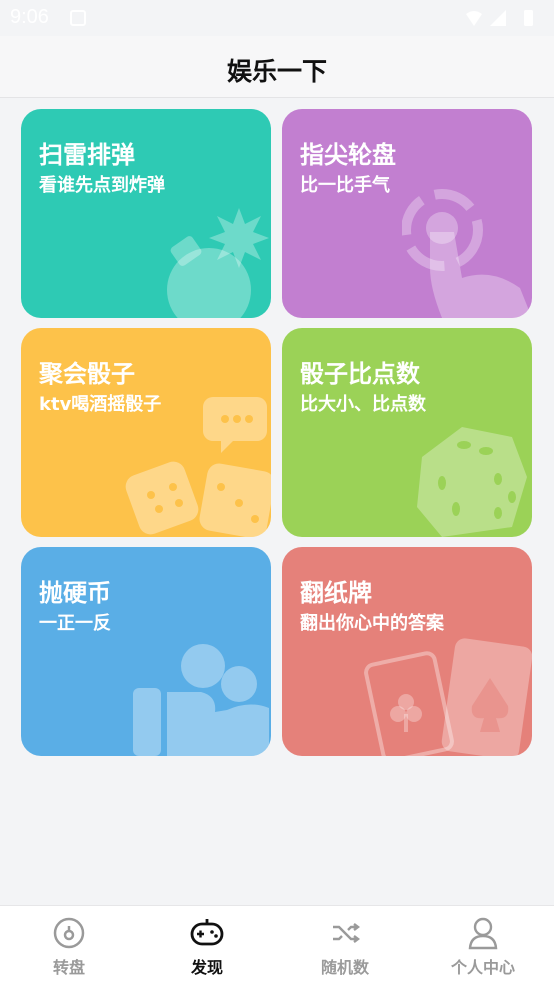 The image size is (554, 984). What do you see at coordinates (102, 185) in the screenshot?
I see `card-subtitle: 看谁先点到炸弹` at bounding box center [102, 185].